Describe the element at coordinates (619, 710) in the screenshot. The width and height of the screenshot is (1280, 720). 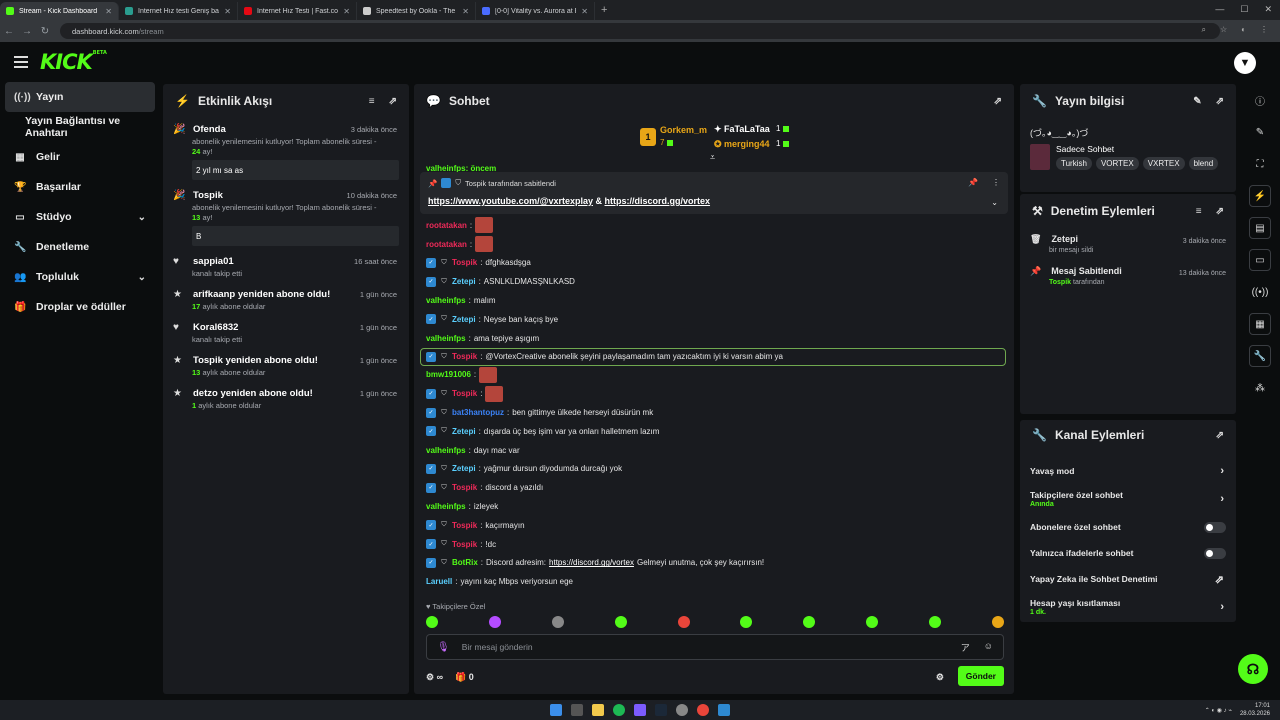
I see `spotify-icon` at that location.